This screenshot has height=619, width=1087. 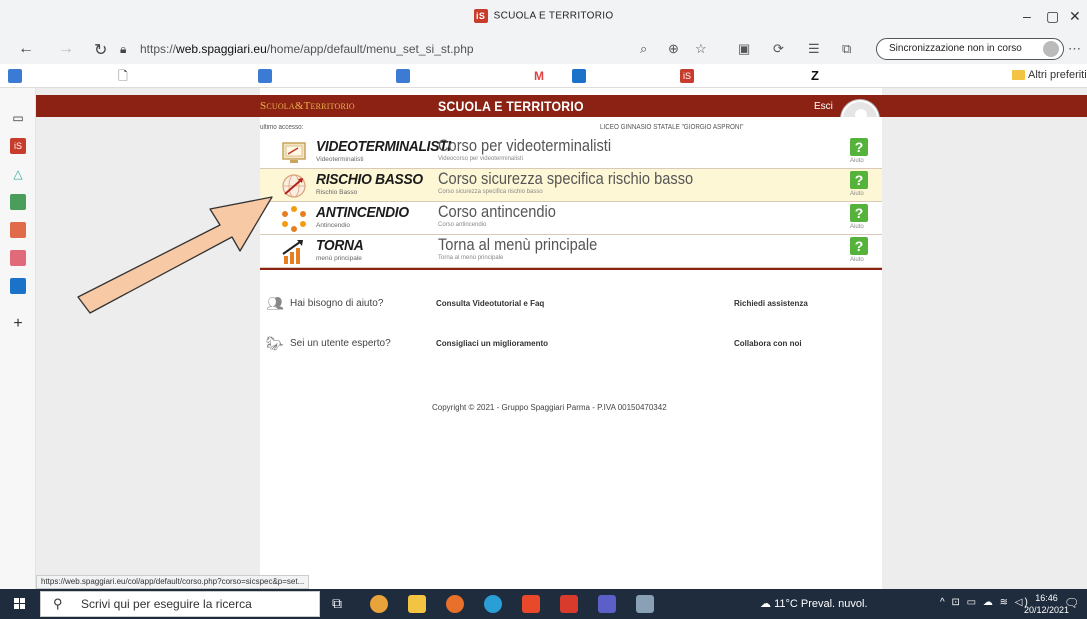 What do you see at coordinates (673, 49) in the screenshot?
I see `zoom-icon: ⊕` at bounding box center [673, 49].